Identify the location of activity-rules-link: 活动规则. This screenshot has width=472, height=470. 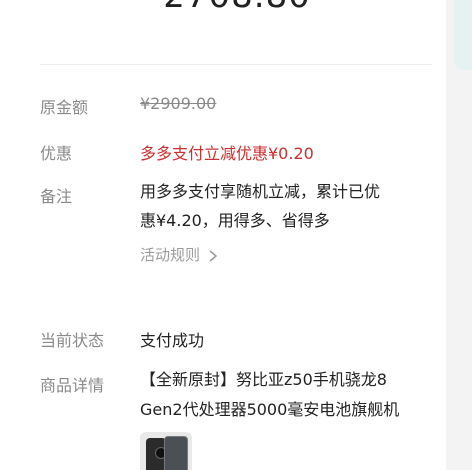
(179, 254).